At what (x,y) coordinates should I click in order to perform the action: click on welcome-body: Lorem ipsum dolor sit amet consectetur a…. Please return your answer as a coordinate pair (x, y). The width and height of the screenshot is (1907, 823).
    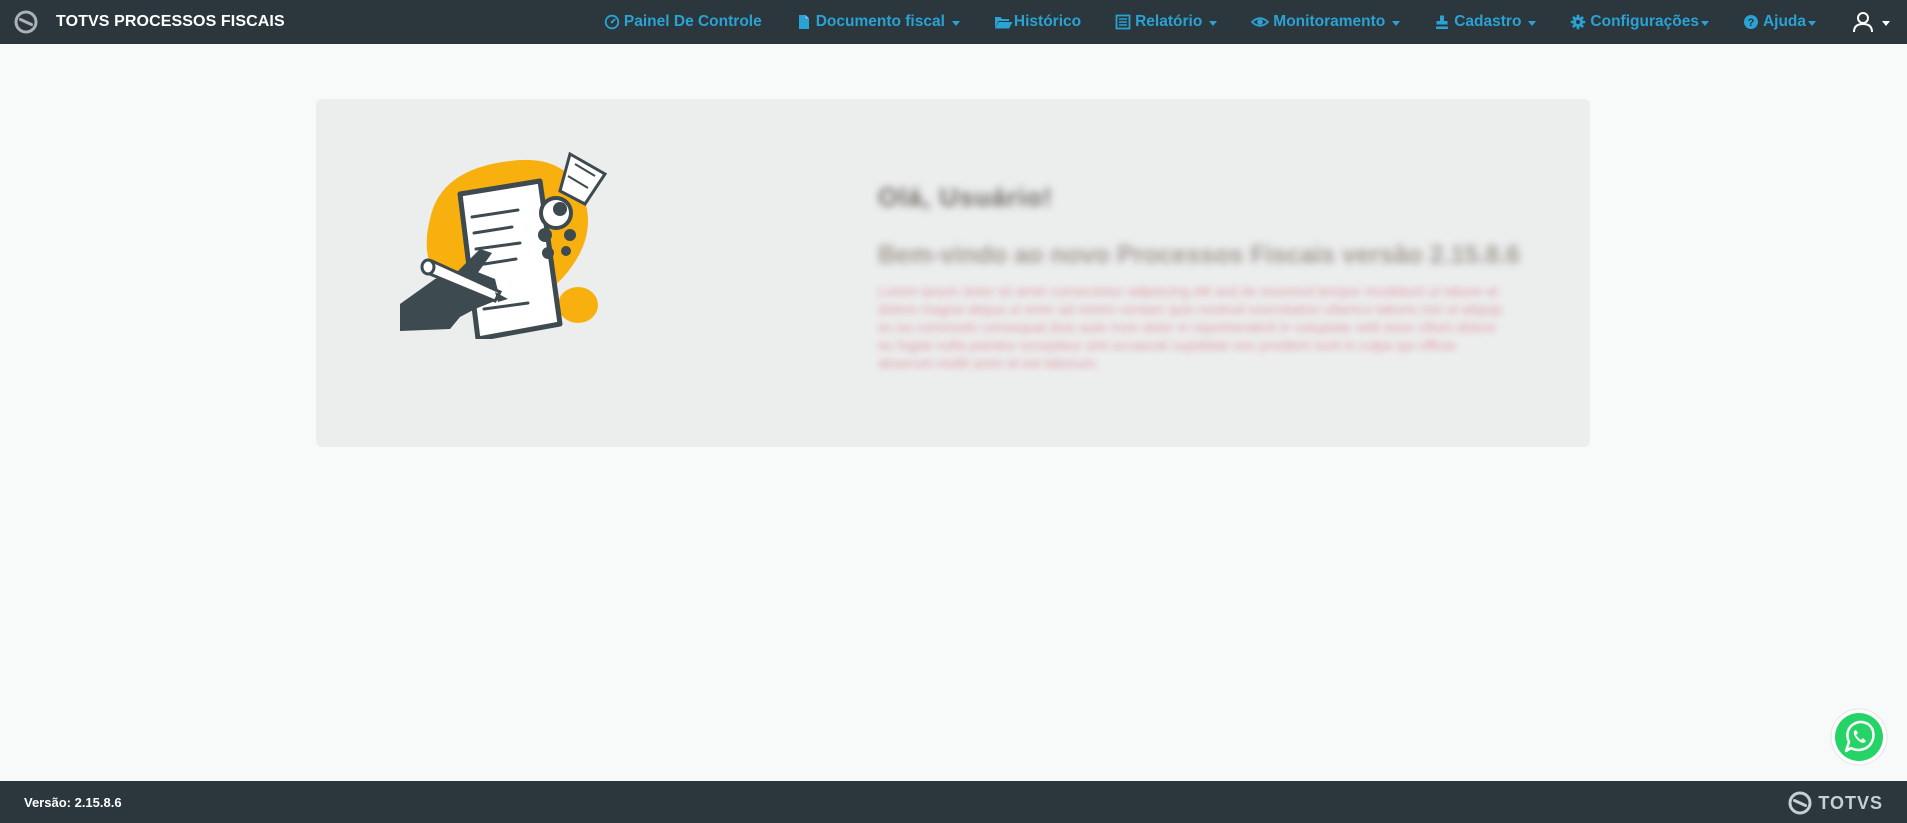
    Looking at the image, I should click on (1190, 327).